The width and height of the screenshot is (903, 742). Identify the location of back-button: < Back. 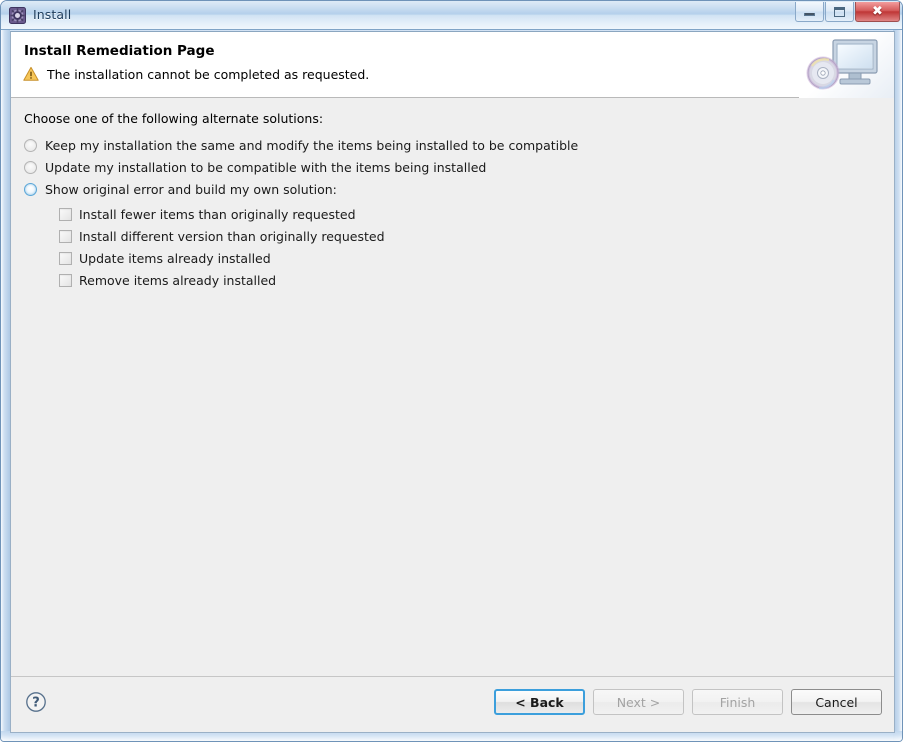
(539, 702).